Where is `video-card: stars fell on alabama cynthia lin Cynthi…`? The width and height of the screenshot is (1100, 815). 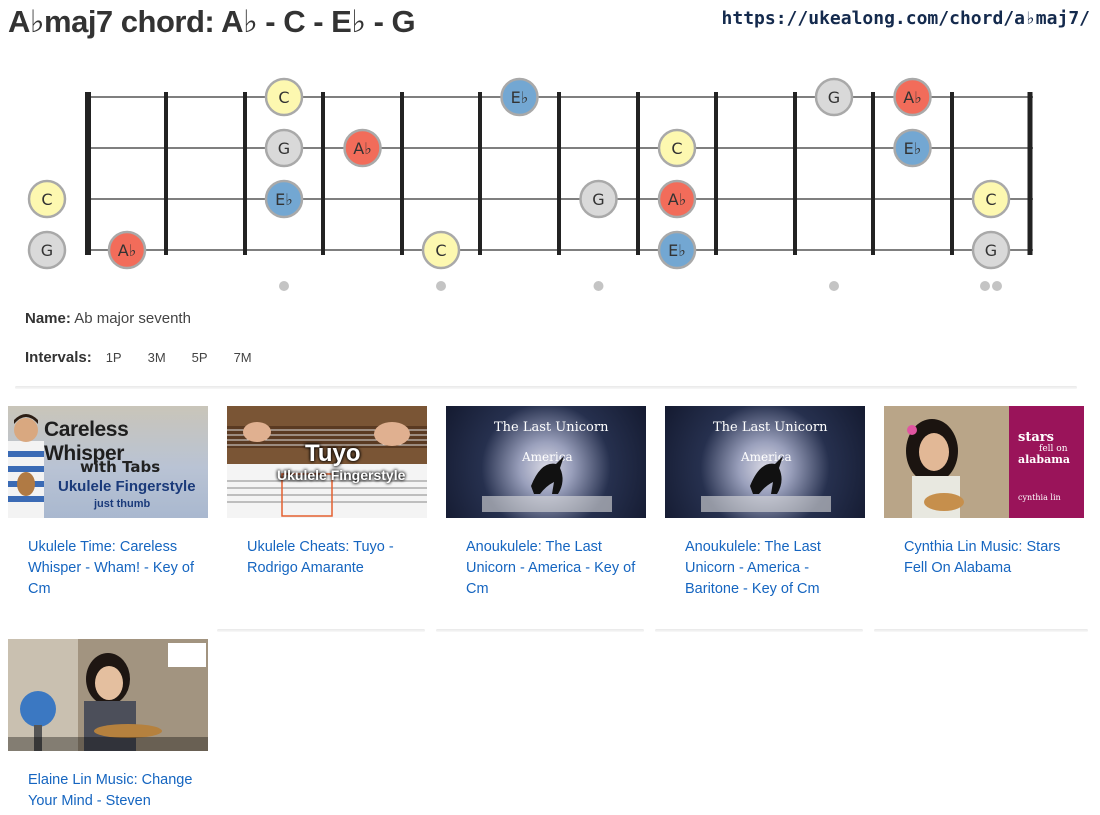
video-card: stars fell on alabama cynthia lin Cynthi… is located at coordinates (984, 492).